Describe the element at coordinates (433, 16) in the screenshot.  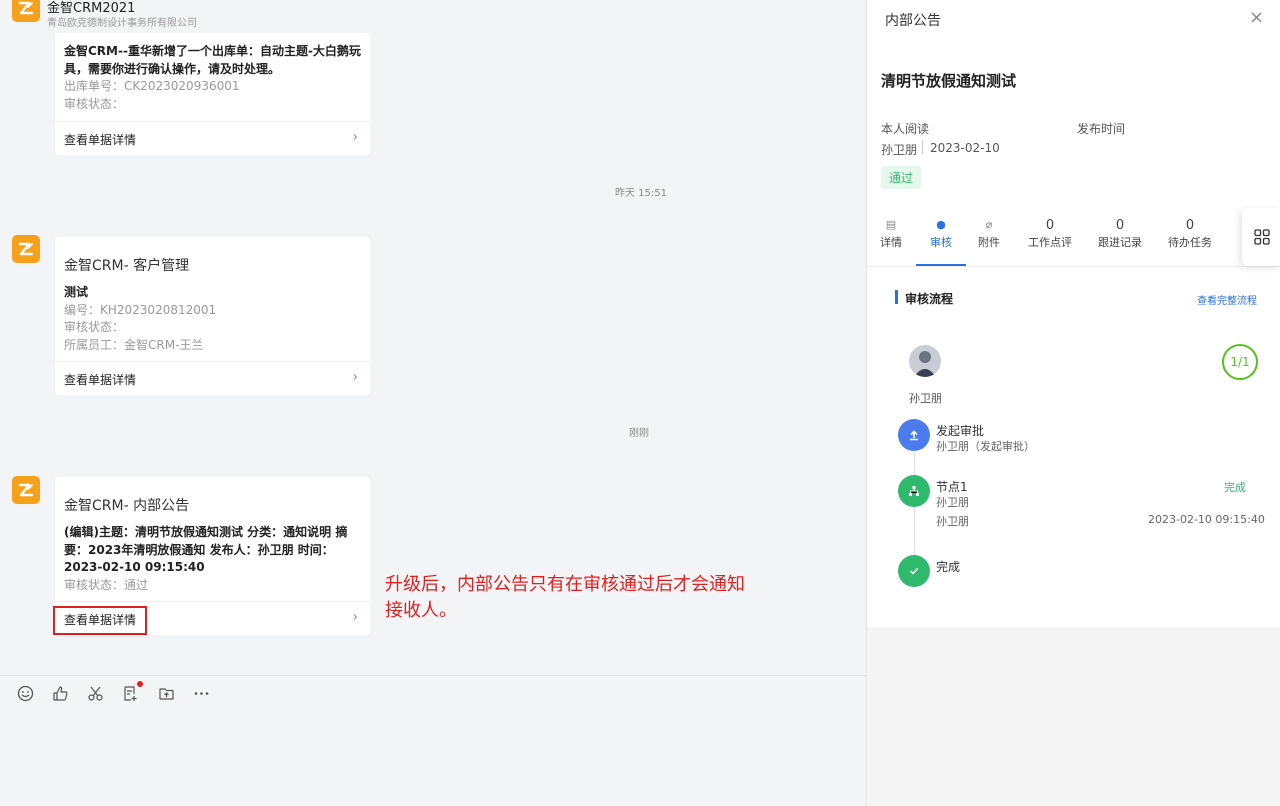
I see `chat-header: 金智CRM2021 青岛欧克德制设计事务所有限公司` at that location.